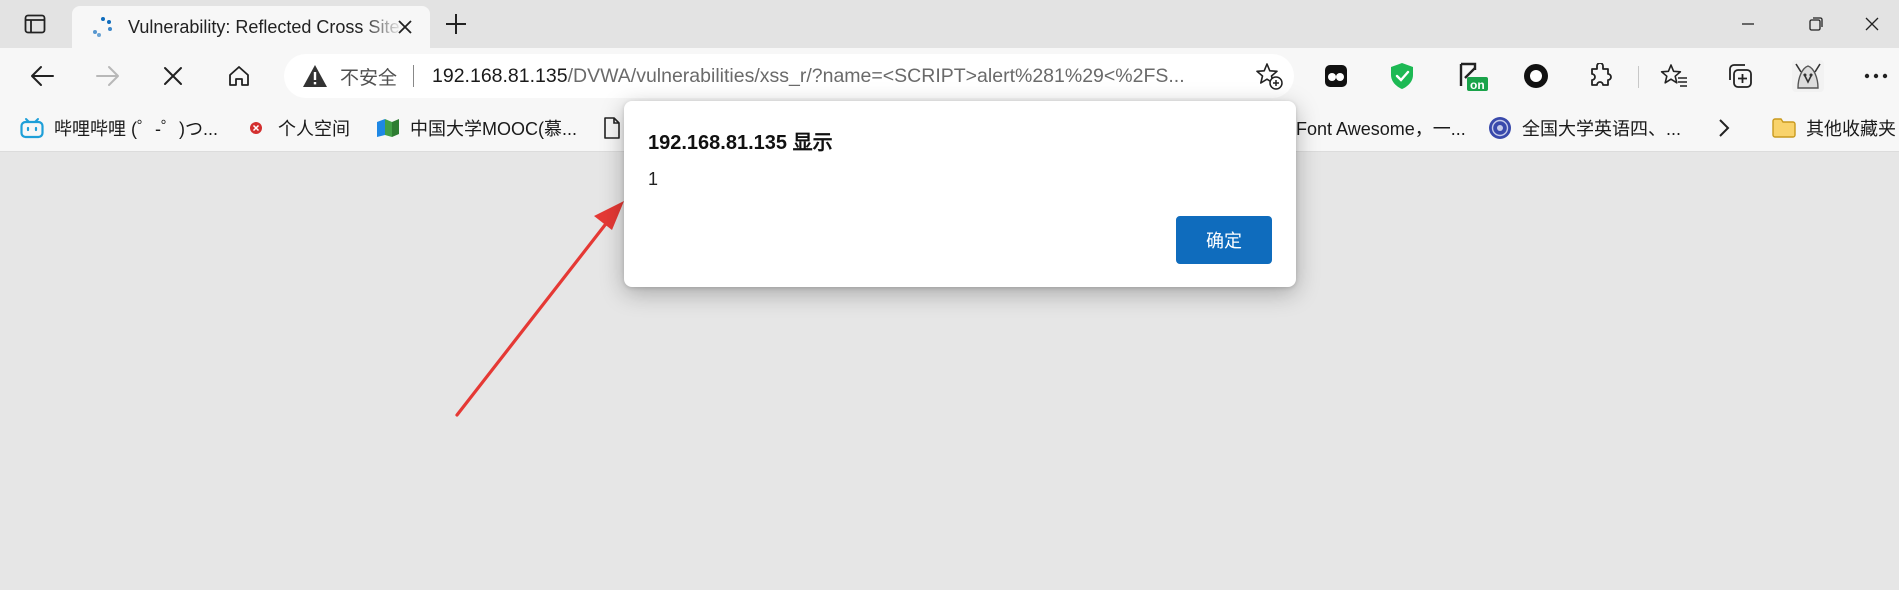 This screenshot has width=1899, height=590. I want to click on security-status-label: 不安全, so click(368, 76).